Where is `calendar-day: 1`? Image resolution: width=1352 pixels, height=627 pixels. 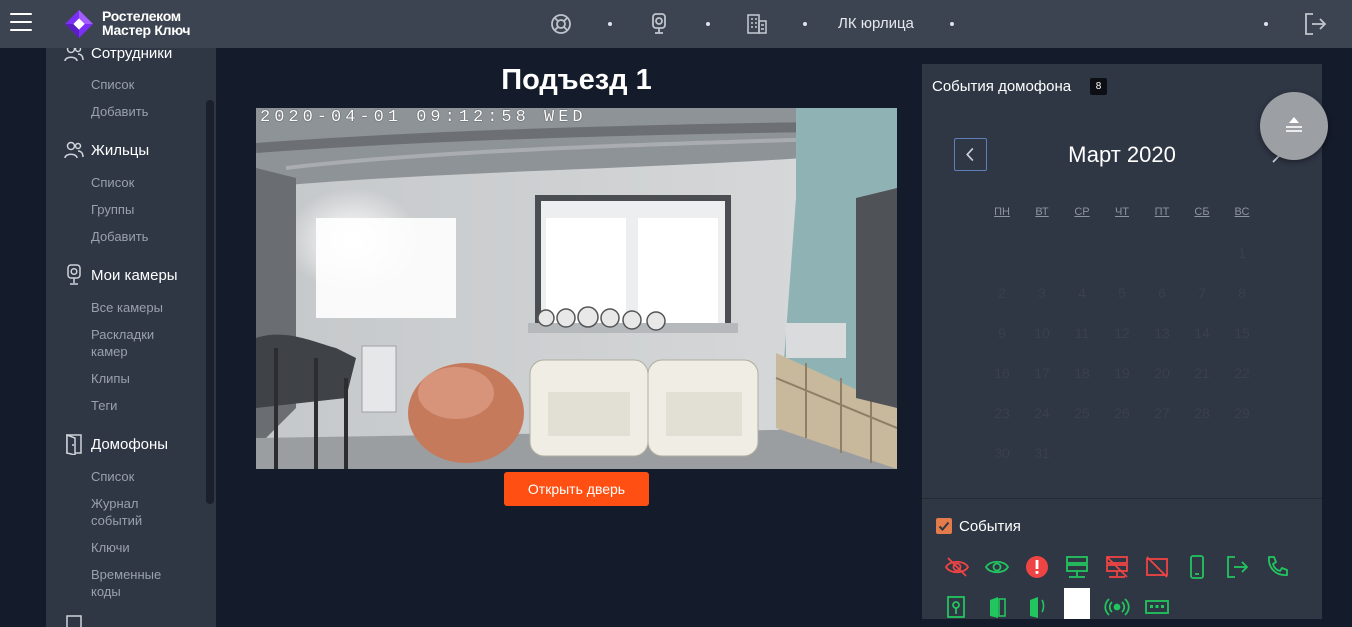 calendar-day: 1 is located at coordinates (1242, 253).